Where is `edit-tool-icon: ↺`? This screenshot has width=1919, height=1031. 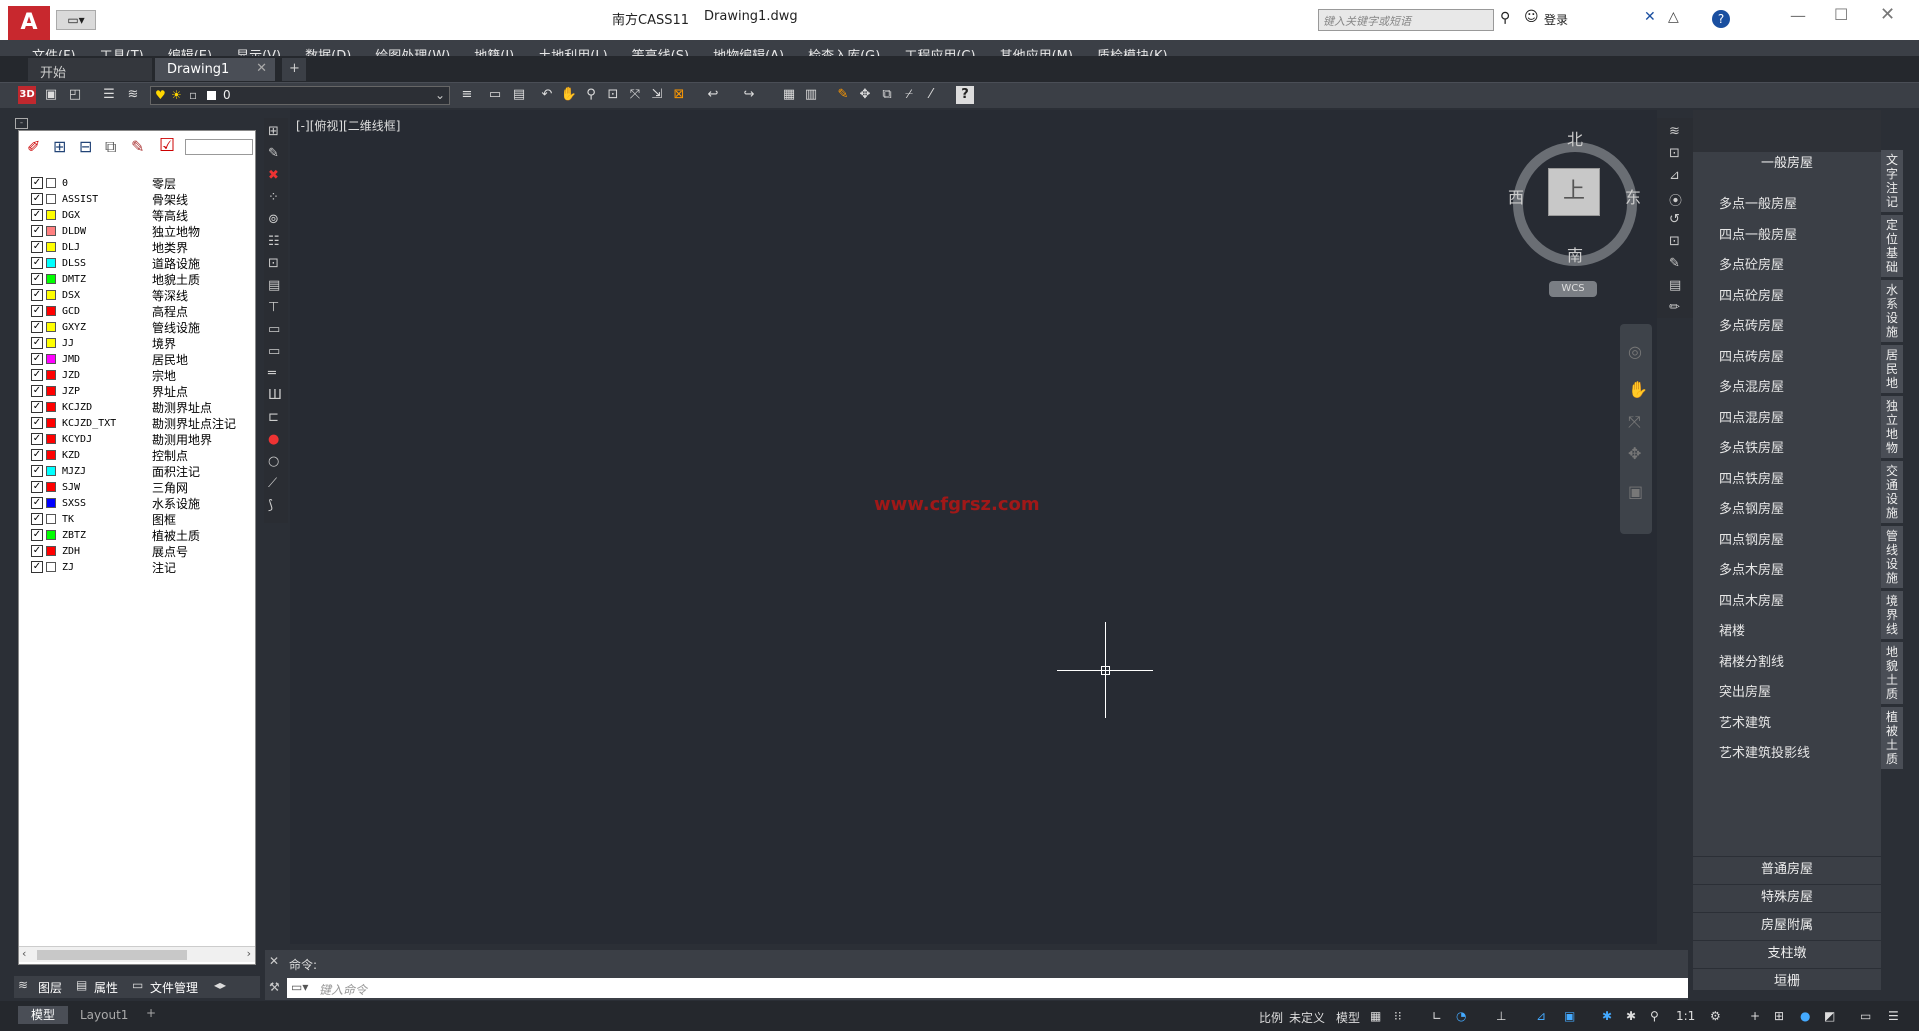
edit-tool-icon: ↺ is located at coordinates (1674, 219).